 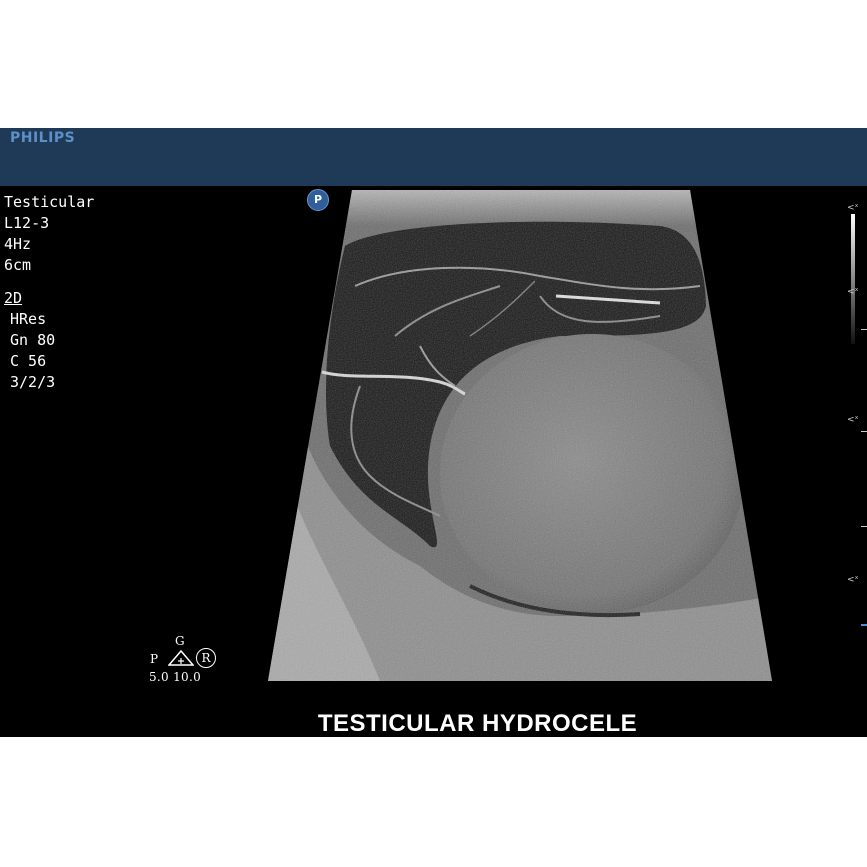 What do you see at coordinates (33, 382) in the screenshot?
I see `persistence-label: 3/2/3` at bounding box center [33, 382].